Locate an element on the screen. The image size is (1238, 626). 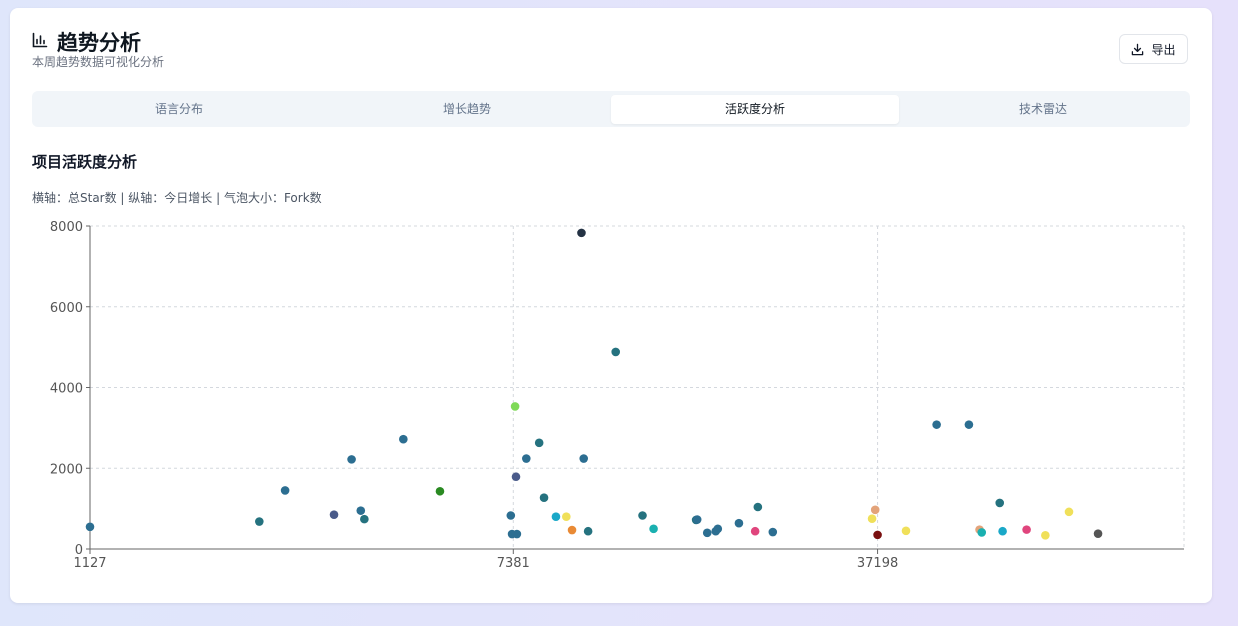
x-tick-label: 7381 is located at coordinates (513, 563).